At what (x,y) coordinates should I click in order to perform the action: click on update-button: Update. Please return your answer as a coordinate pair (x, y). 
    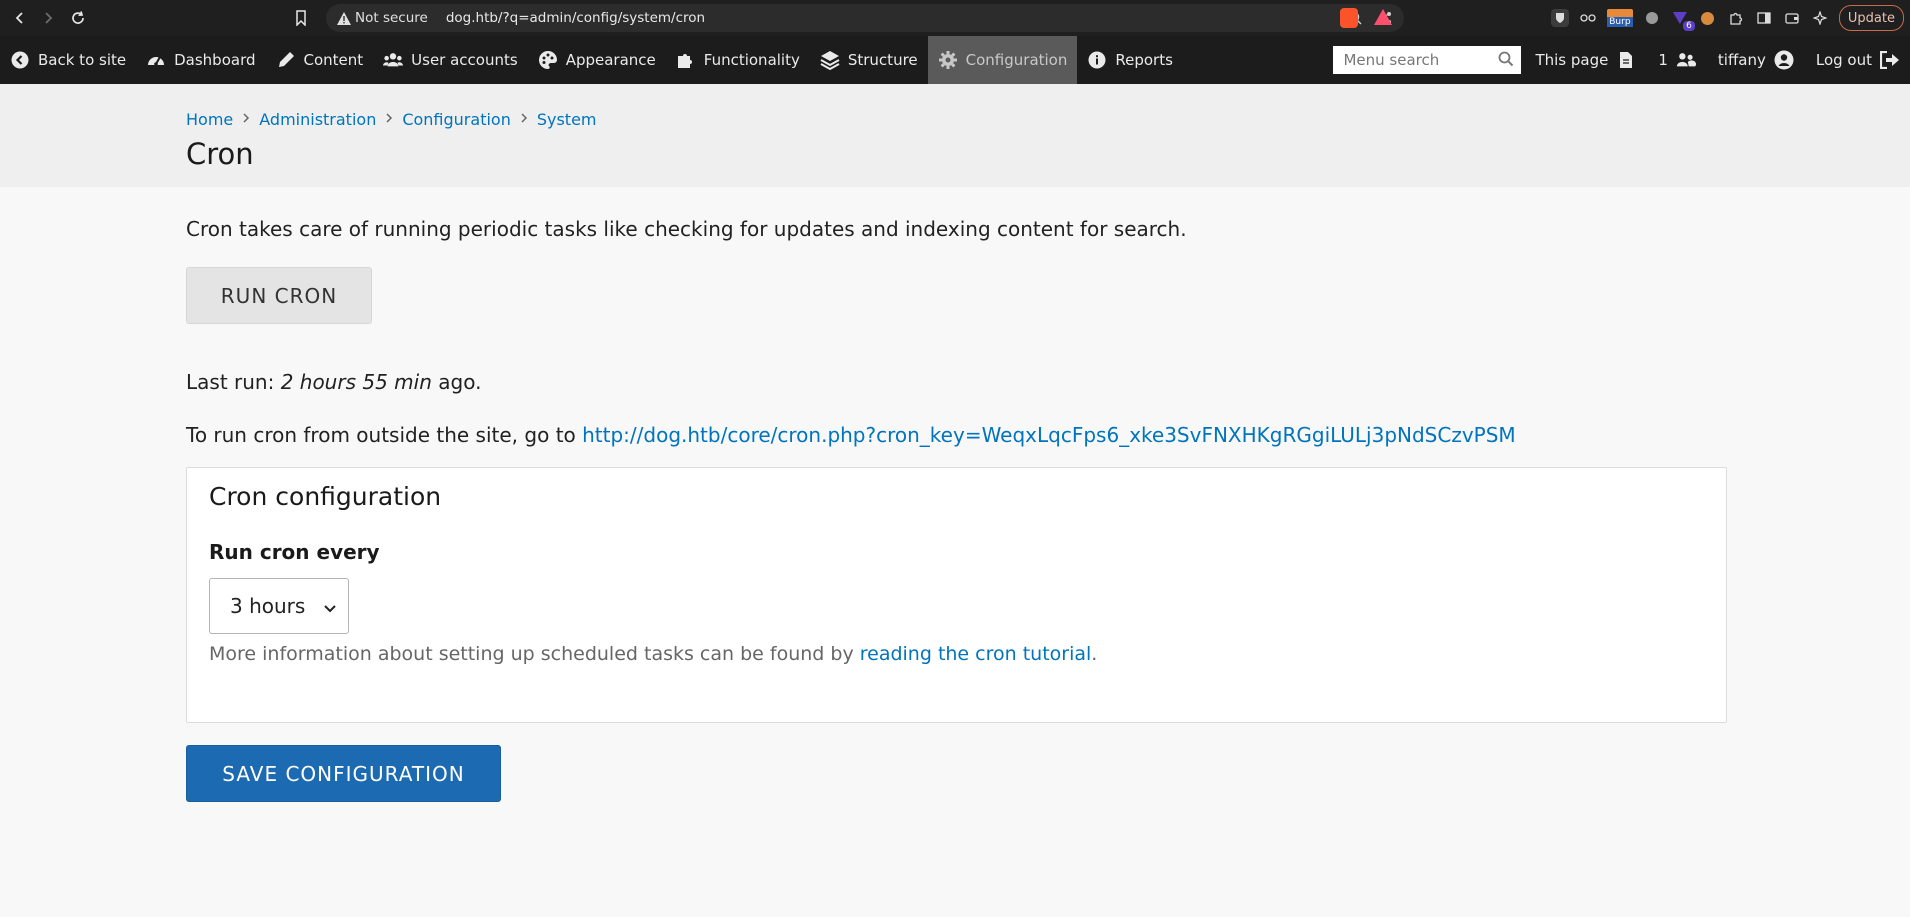
    Looking at the image, I should click on (1871, 18).